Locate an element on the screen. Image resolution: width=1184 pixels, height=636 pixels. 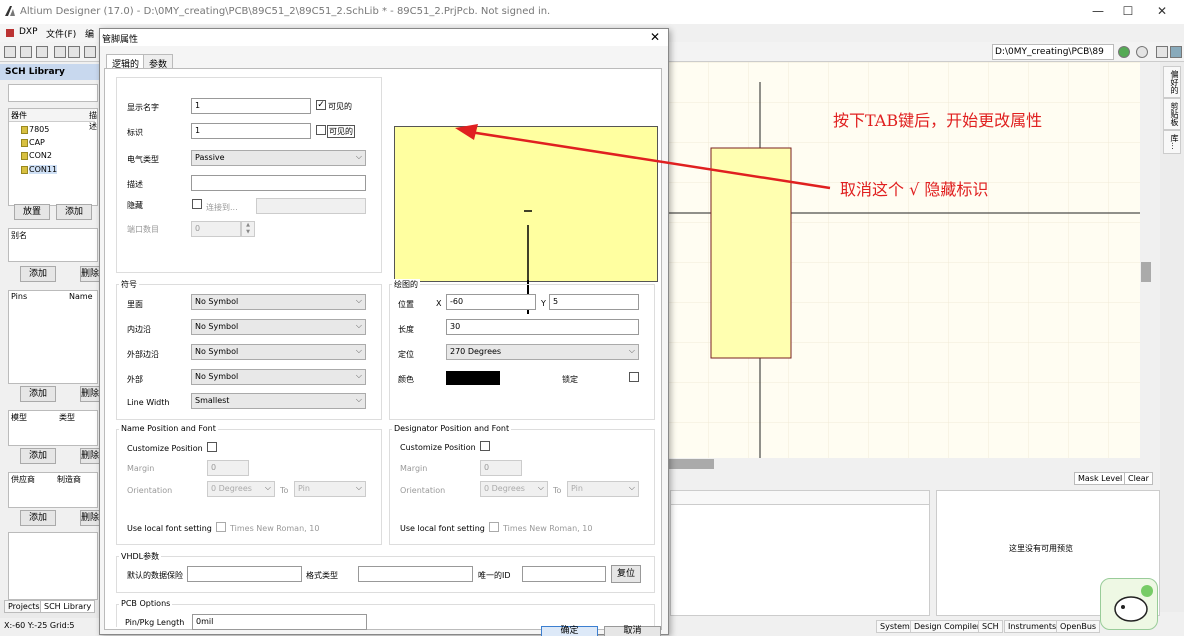
list-item: CON2 is located at coordinates (40, 155).